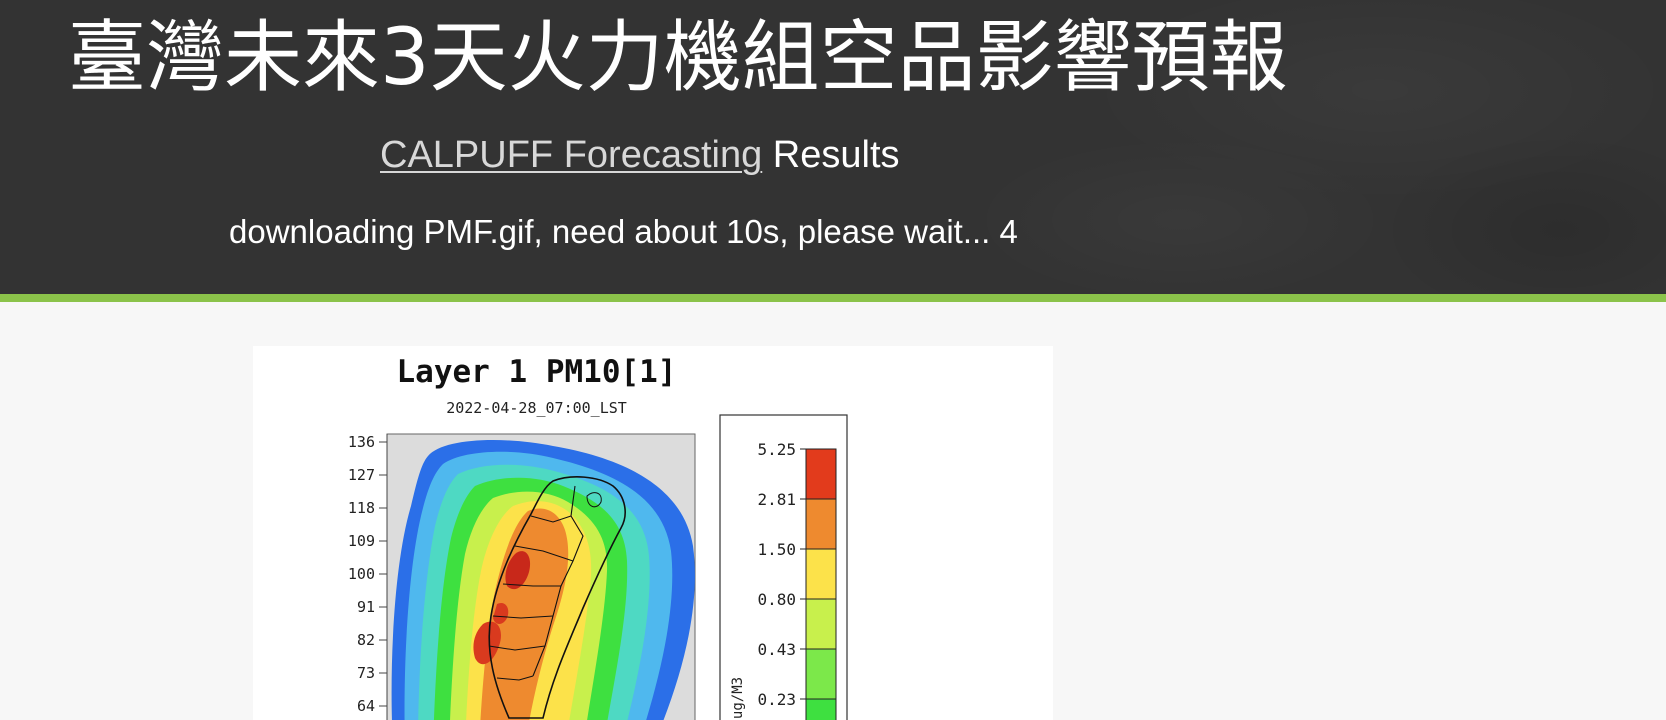 This screenshot has width=1666, height=720. What do you see at coordinates (776, 499) in the screenshot?
I see `colorbar-label: 2.81` at bounding box center [776, 499].